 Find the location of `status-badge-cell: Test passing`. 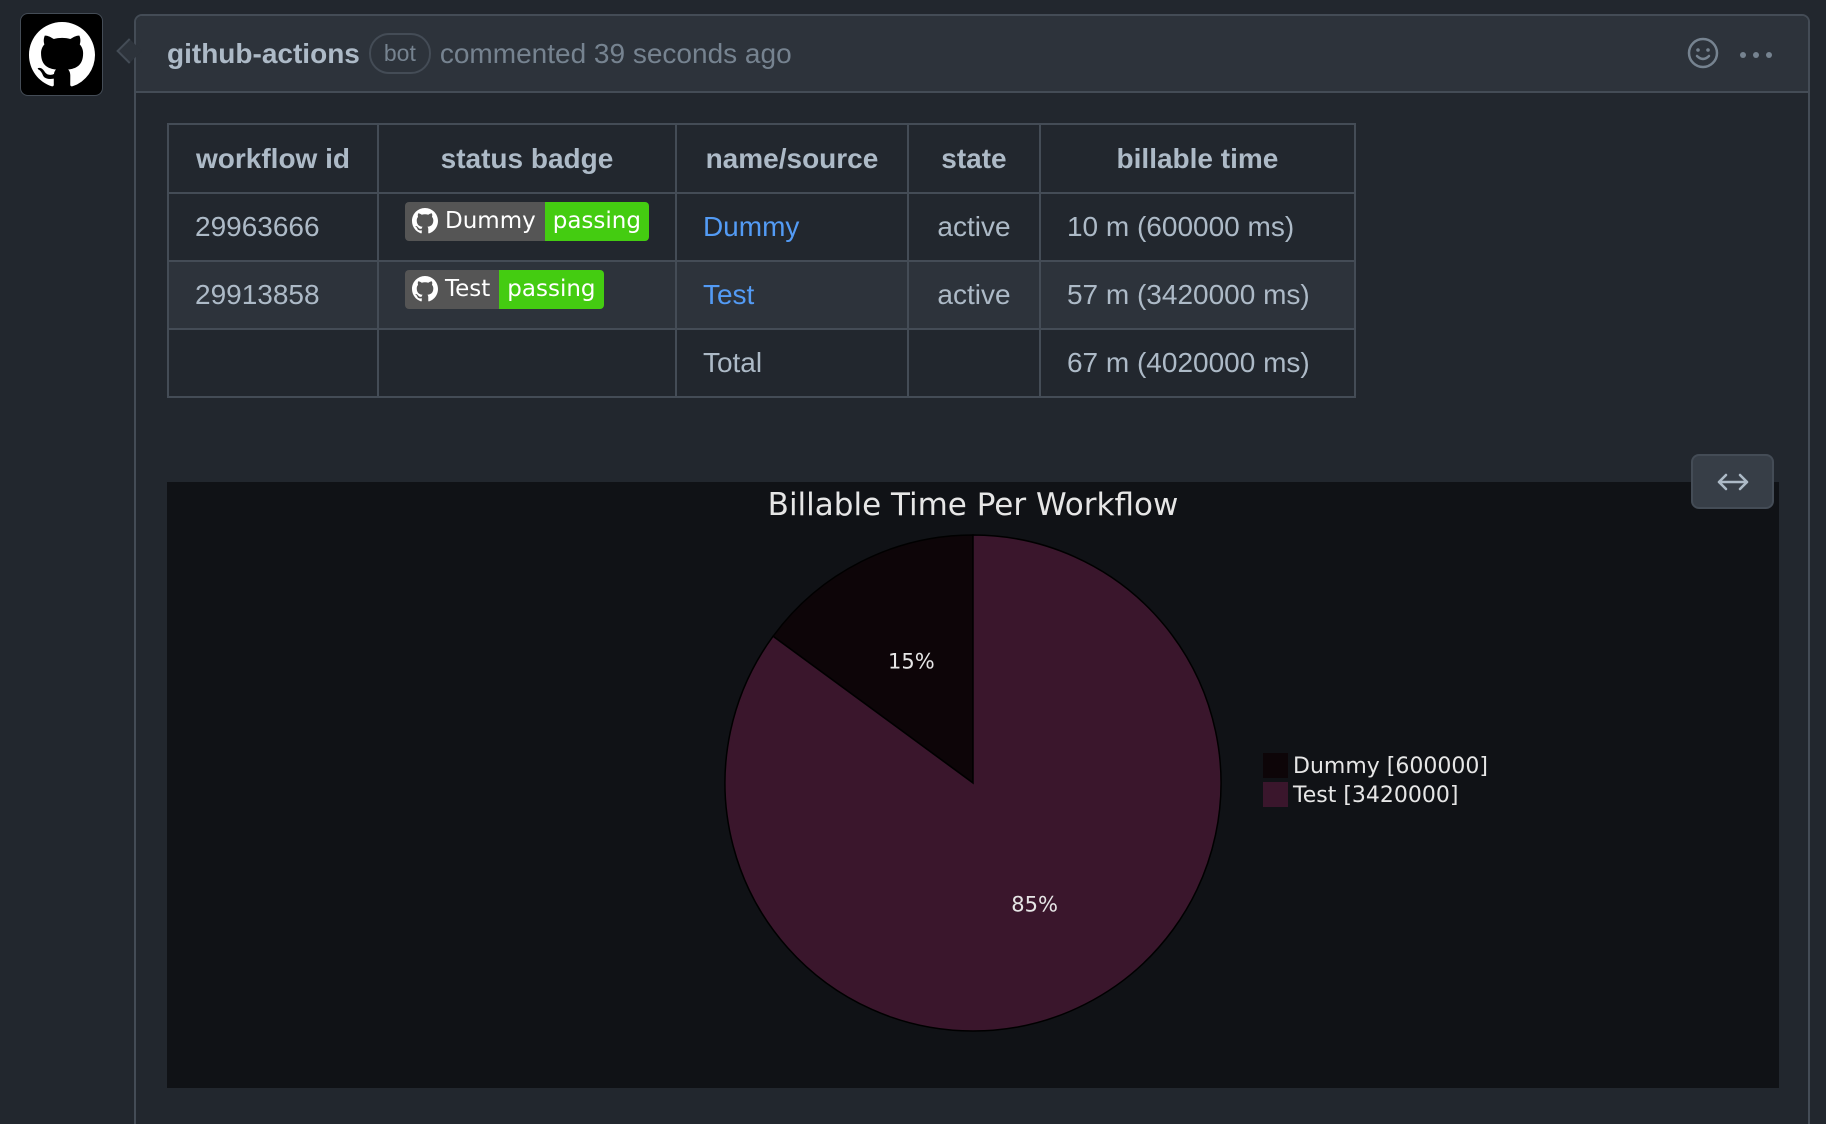

status-badge-cell: Test passing is located at coordinates (527, 295).